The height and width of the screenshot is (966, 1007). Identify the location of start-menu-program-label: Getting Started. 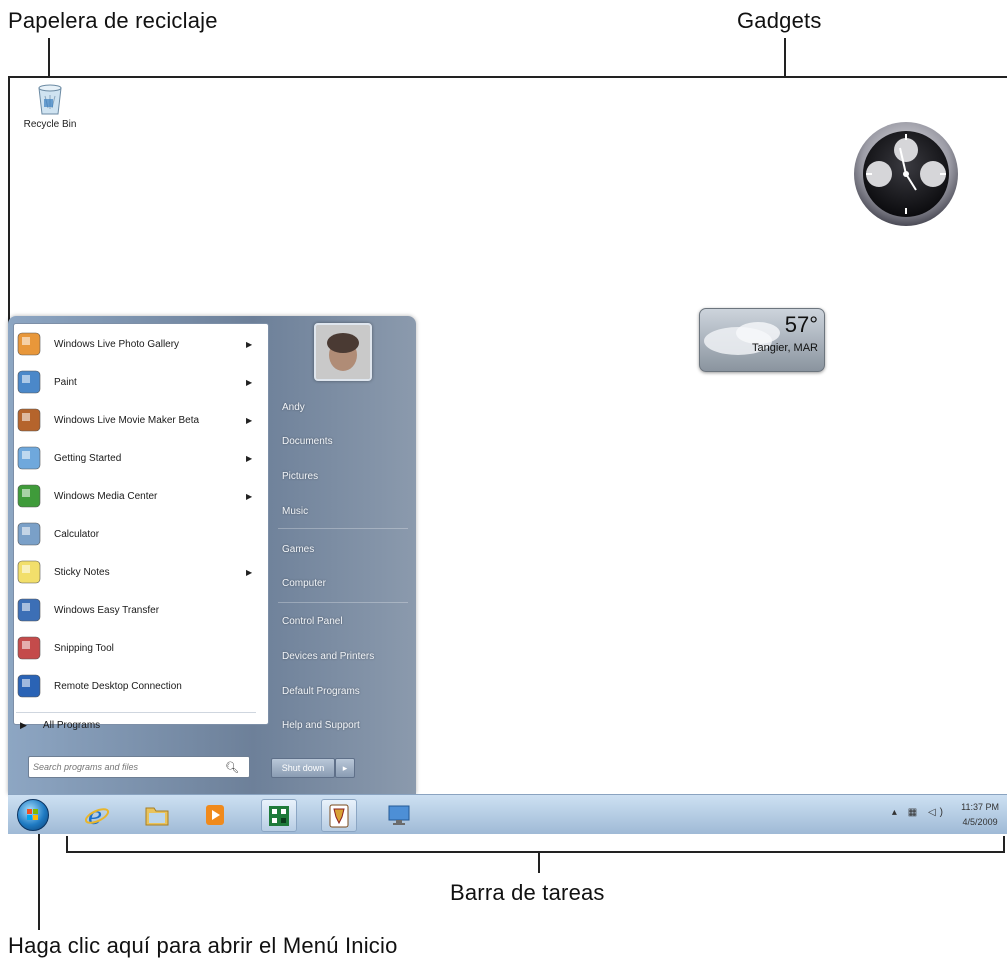
(88, 458).